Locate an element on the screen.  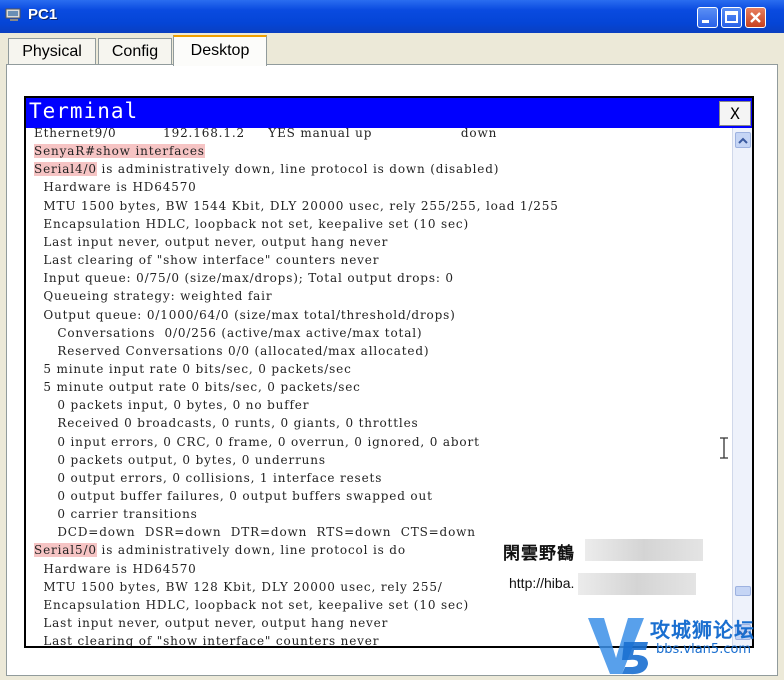
pc-app-icon is located at coordinates (13, 14).